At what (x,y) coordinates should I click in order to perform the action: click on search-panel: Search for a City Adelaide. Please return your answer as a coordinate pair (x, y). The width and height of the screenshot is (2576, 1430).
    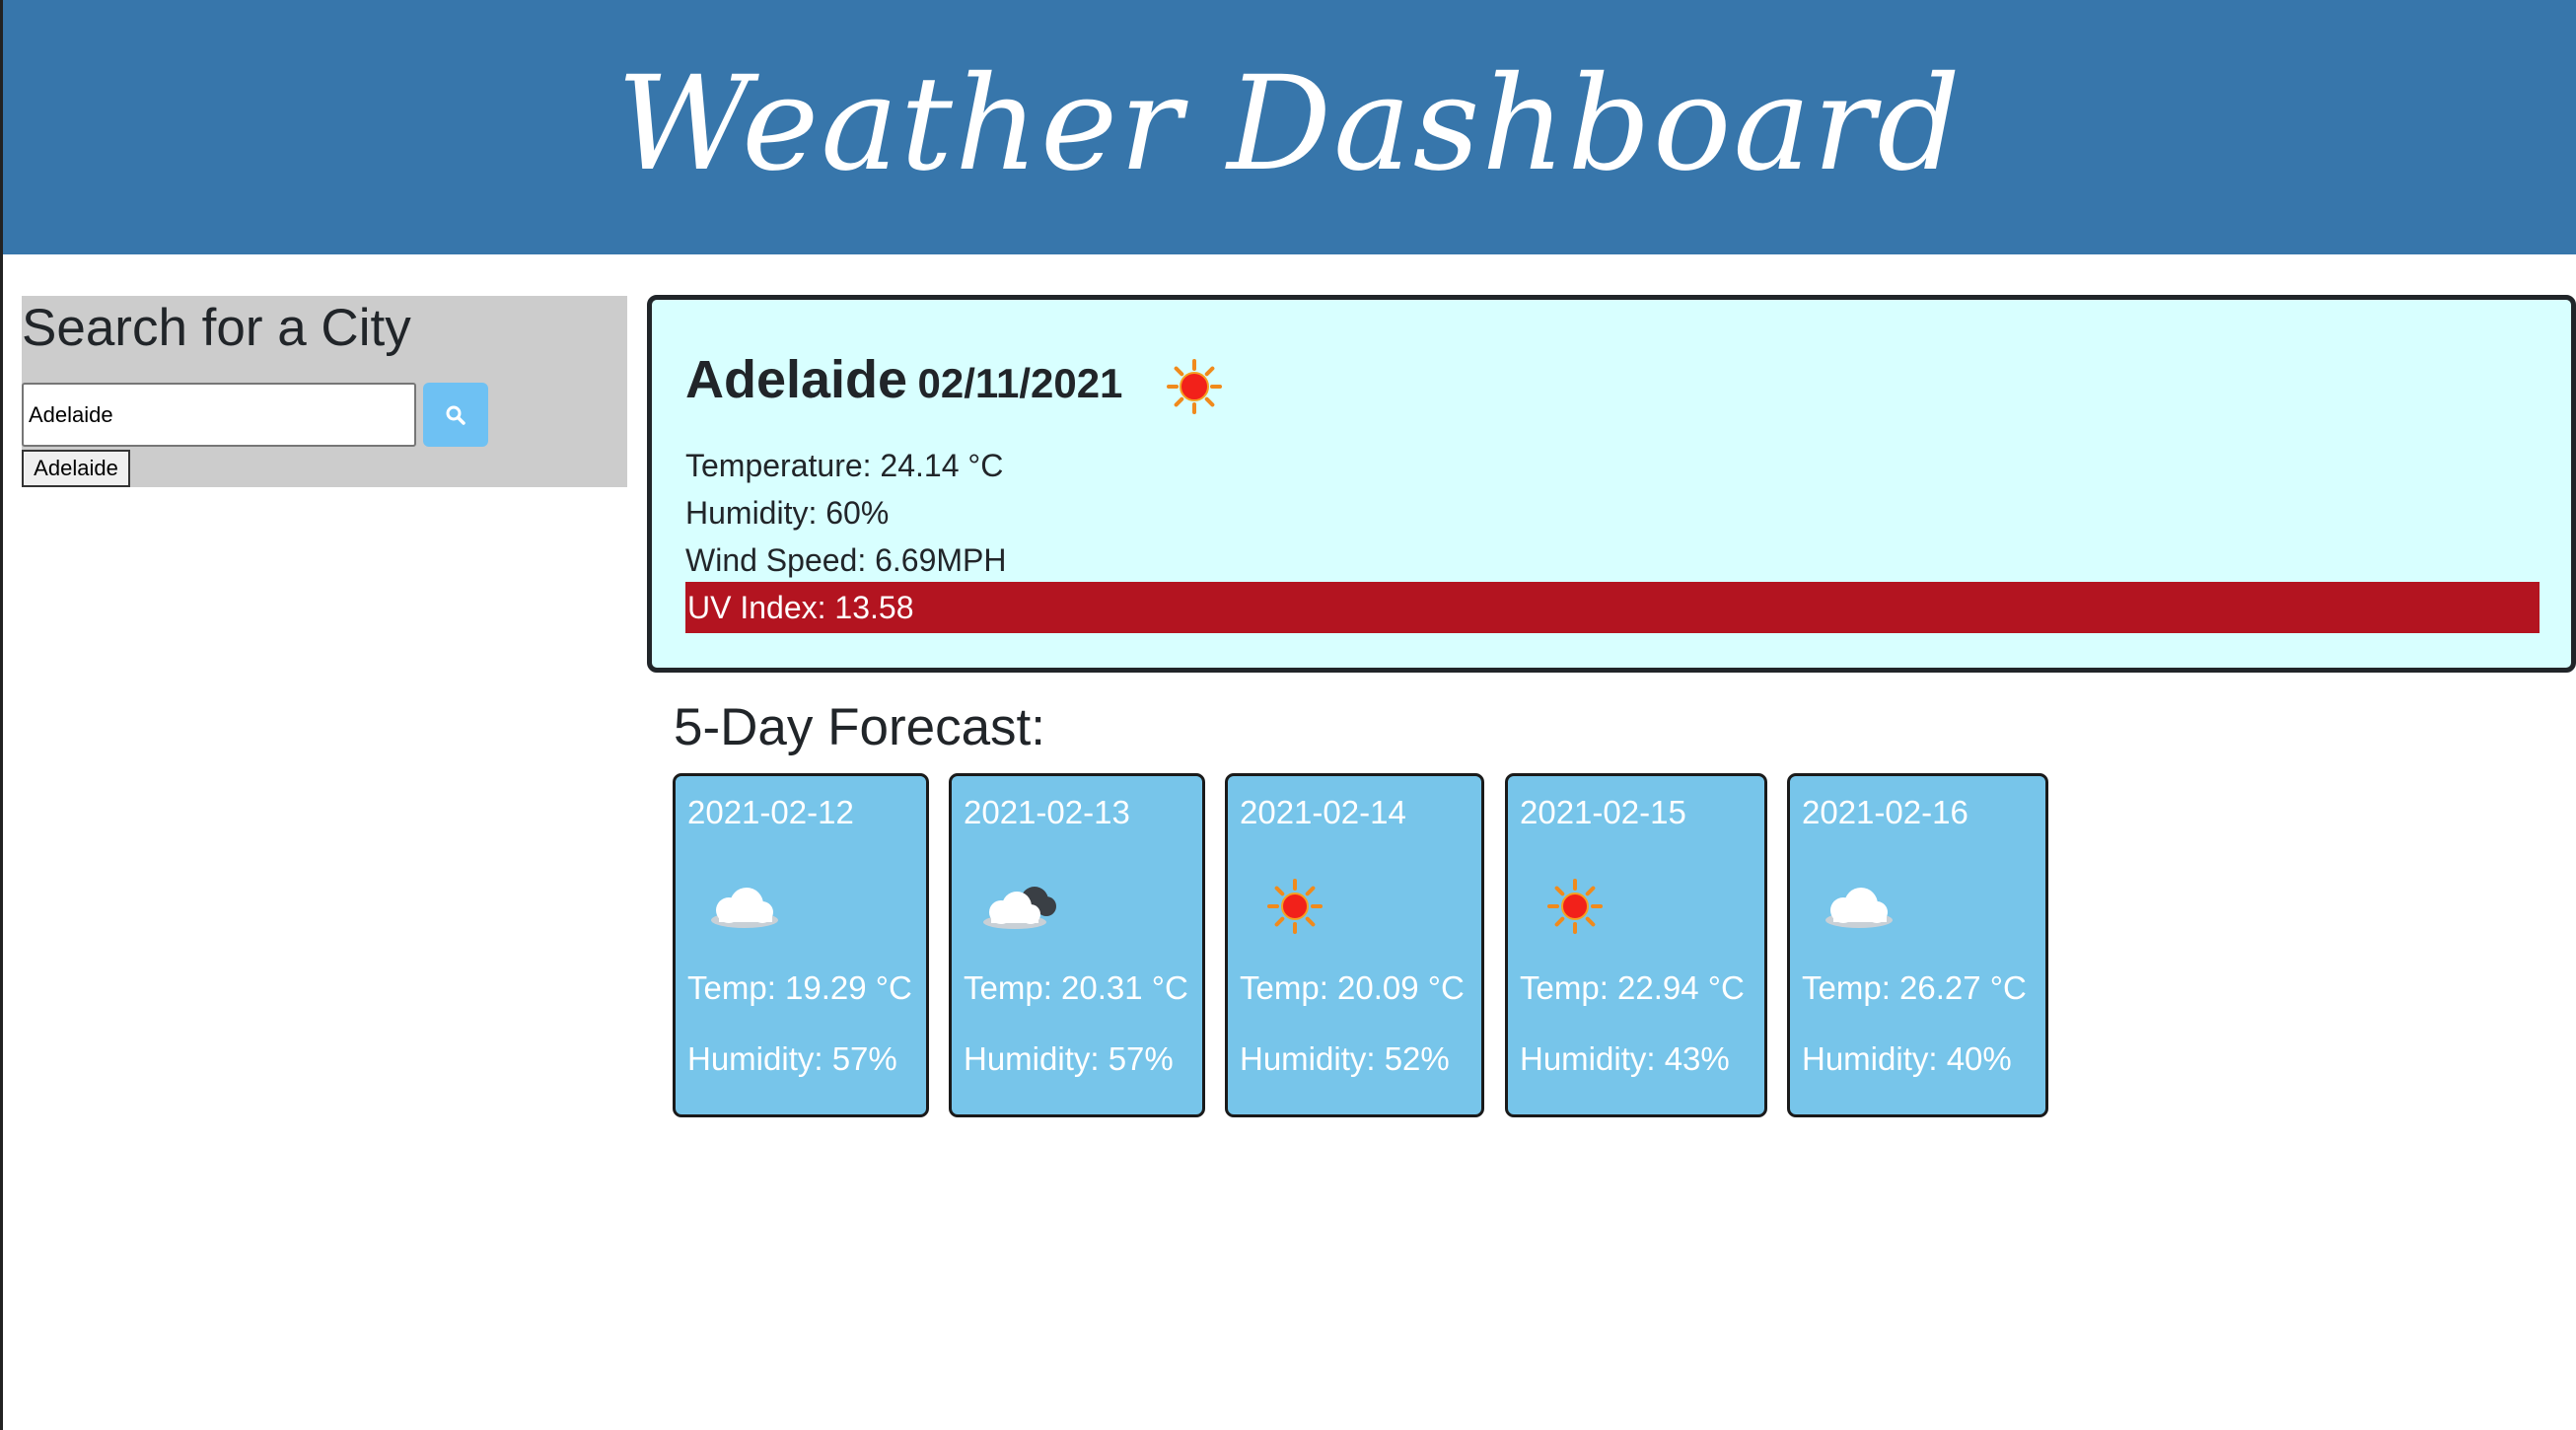
    Looking at the image, I should click on (325, 391).